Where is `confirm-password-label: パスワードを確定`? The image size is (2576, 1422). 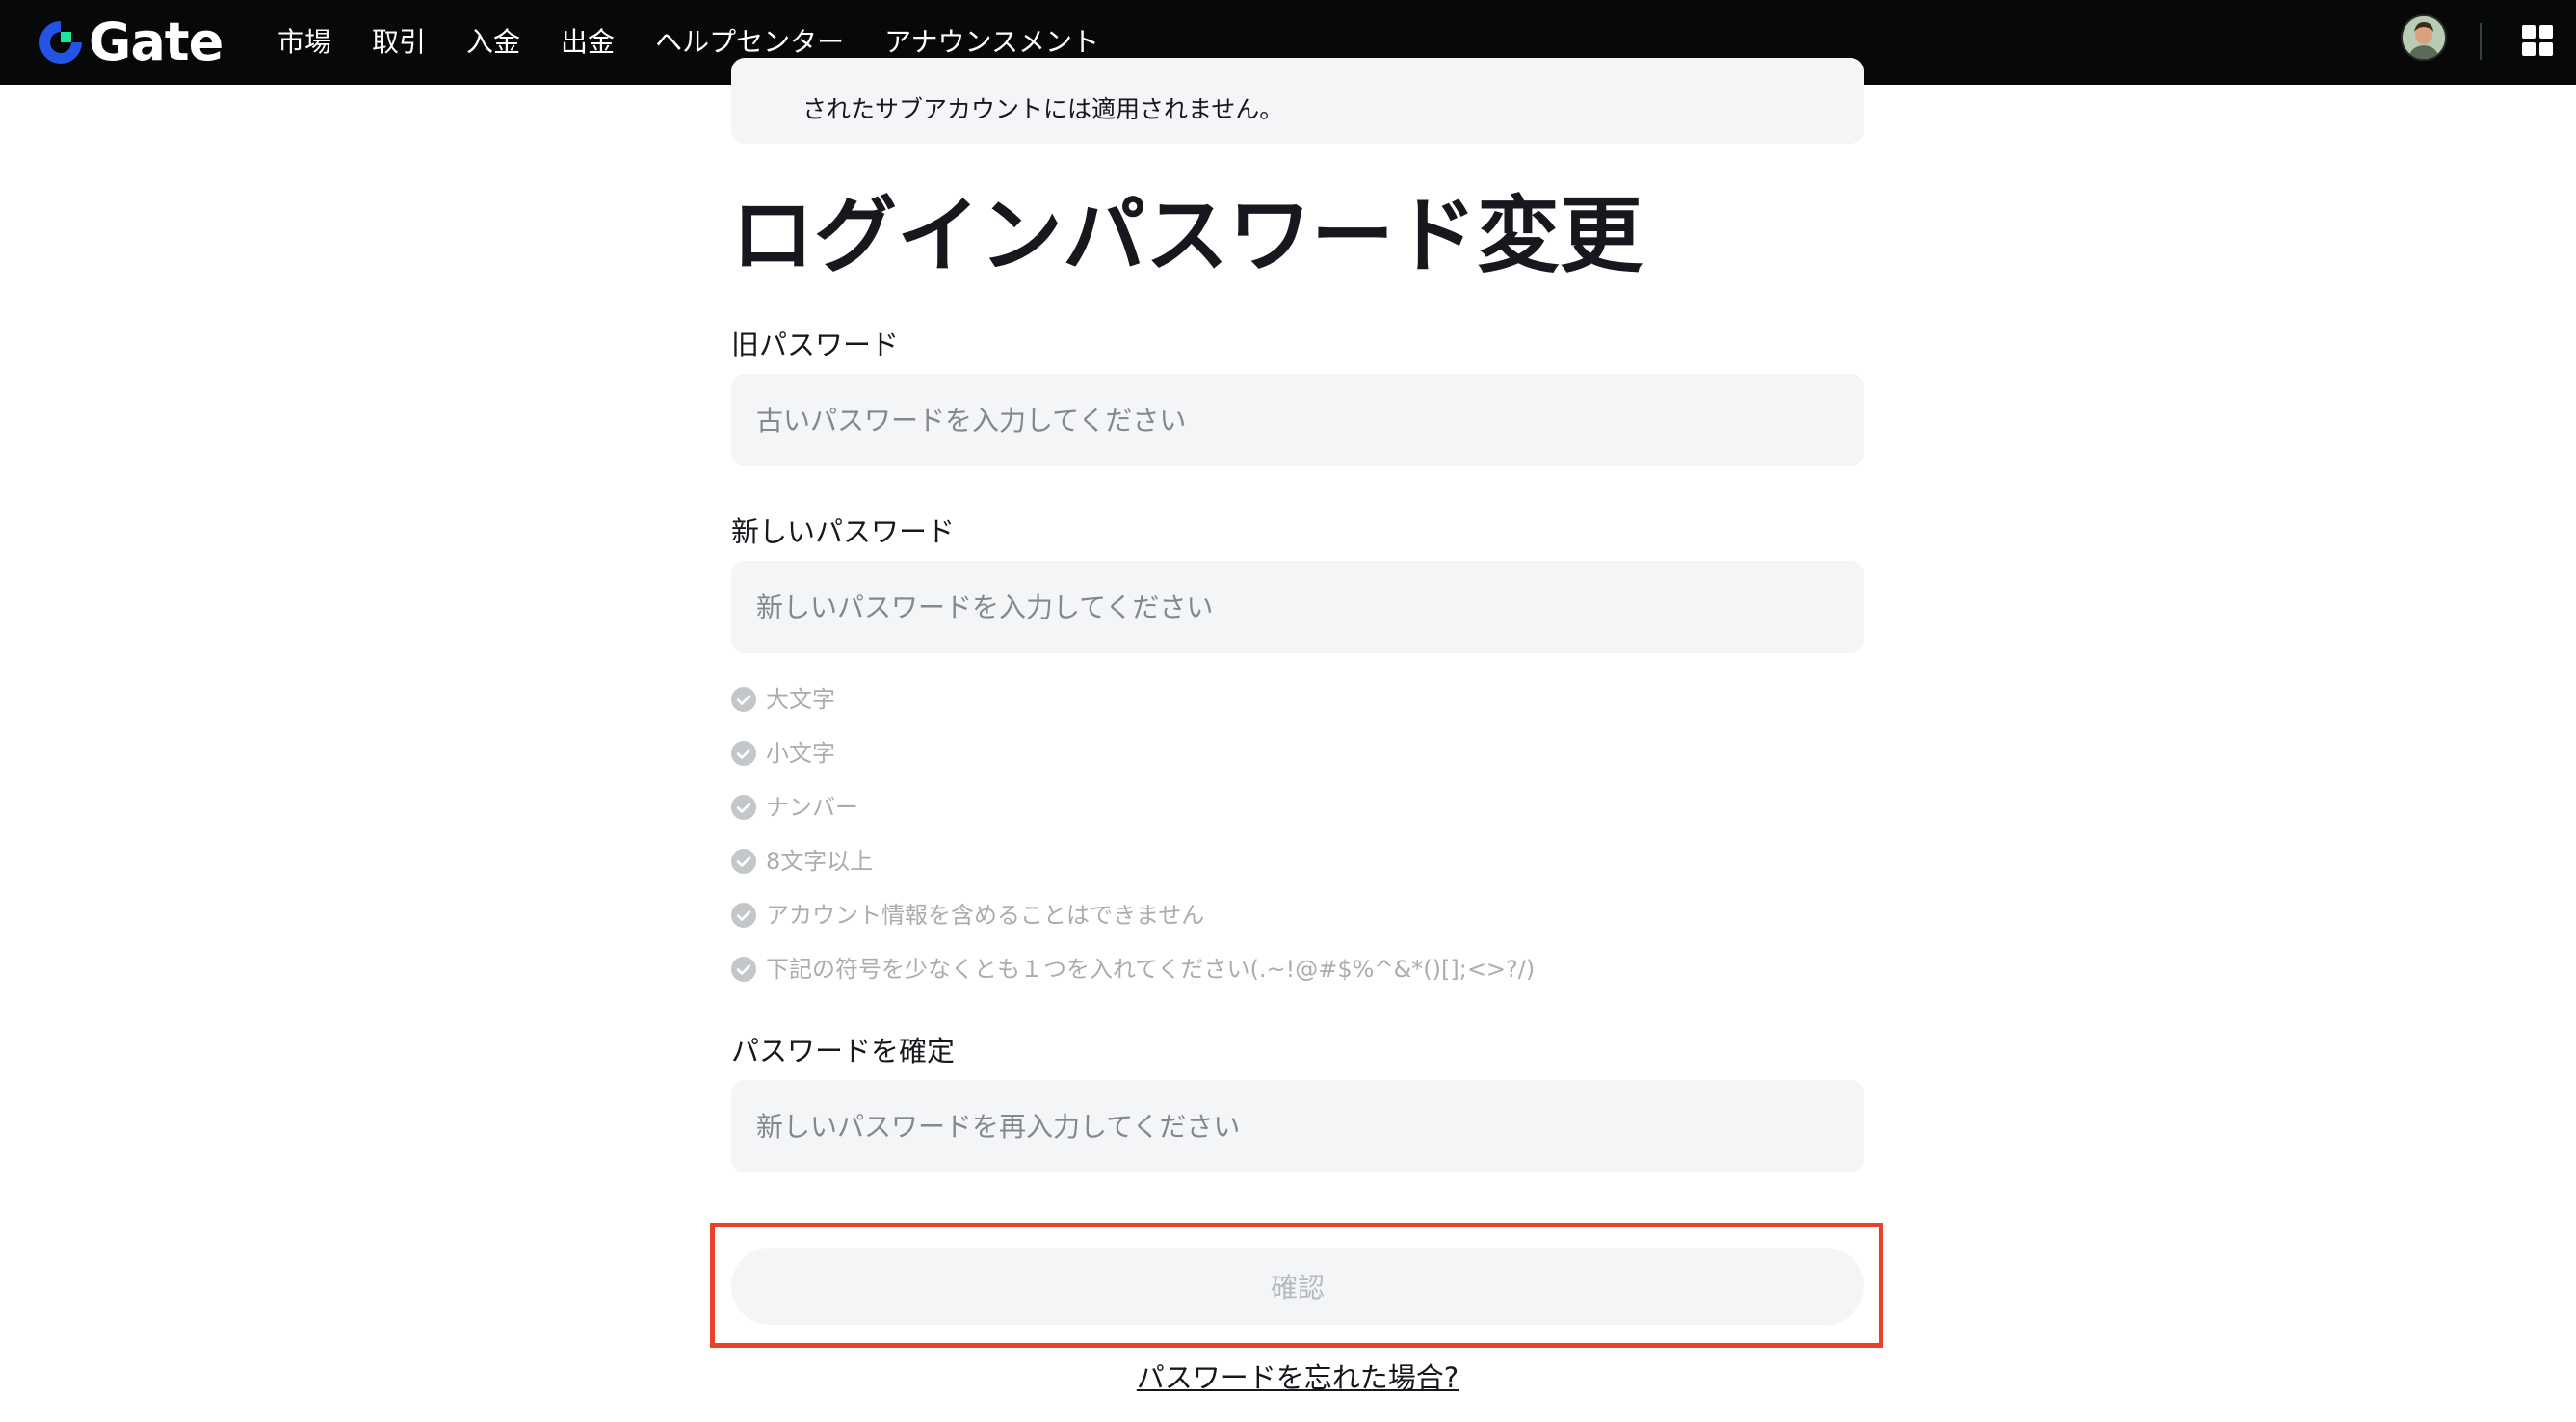
confirm-password-label: パスワードを確定 is located at coordinates (843, 1051).